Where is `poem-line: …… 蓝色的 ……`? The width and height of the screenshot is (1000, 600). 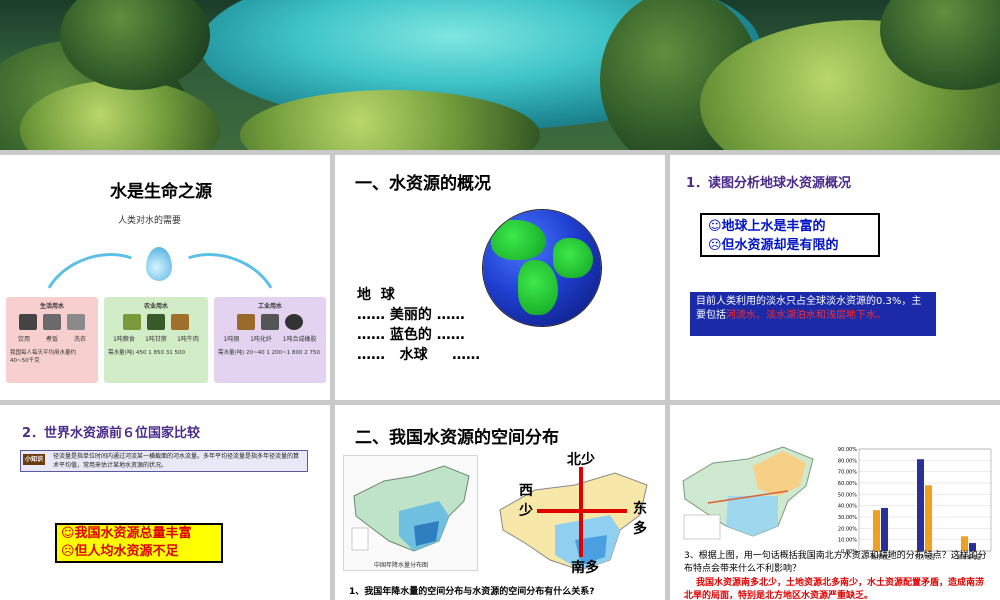 poem-line: …… 蓝色的 …… is located at coordinates (411, 335).